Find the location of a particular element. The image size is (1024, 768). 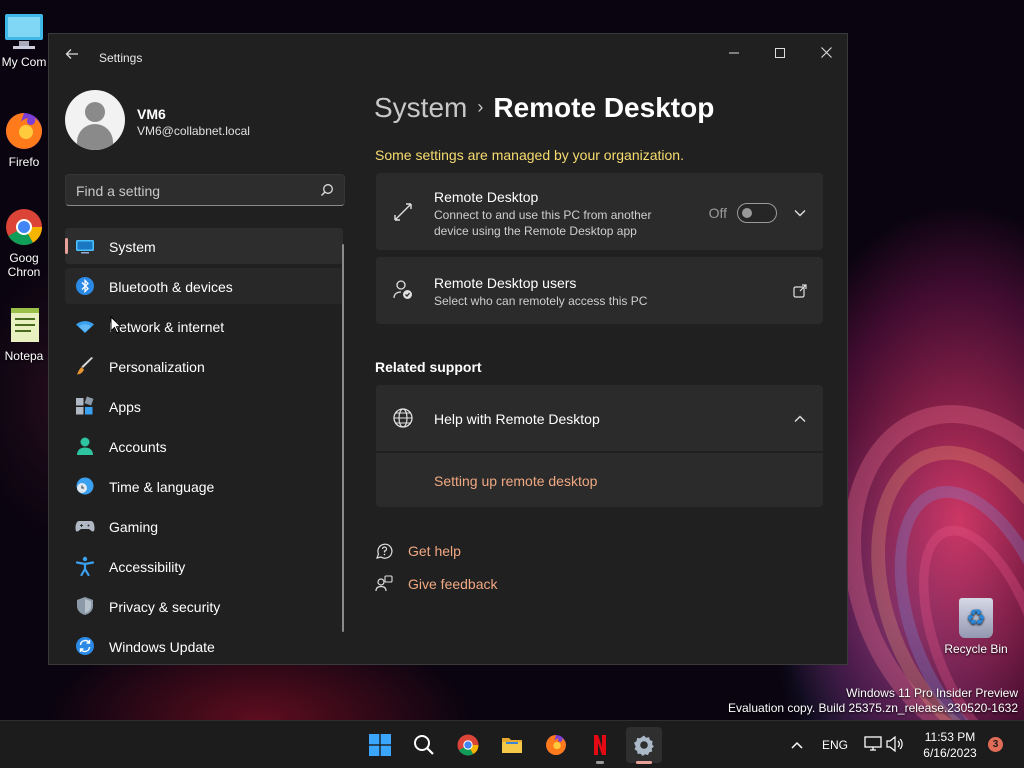

desktop-icon-label: Firefo is located at coordinates (24, 162).